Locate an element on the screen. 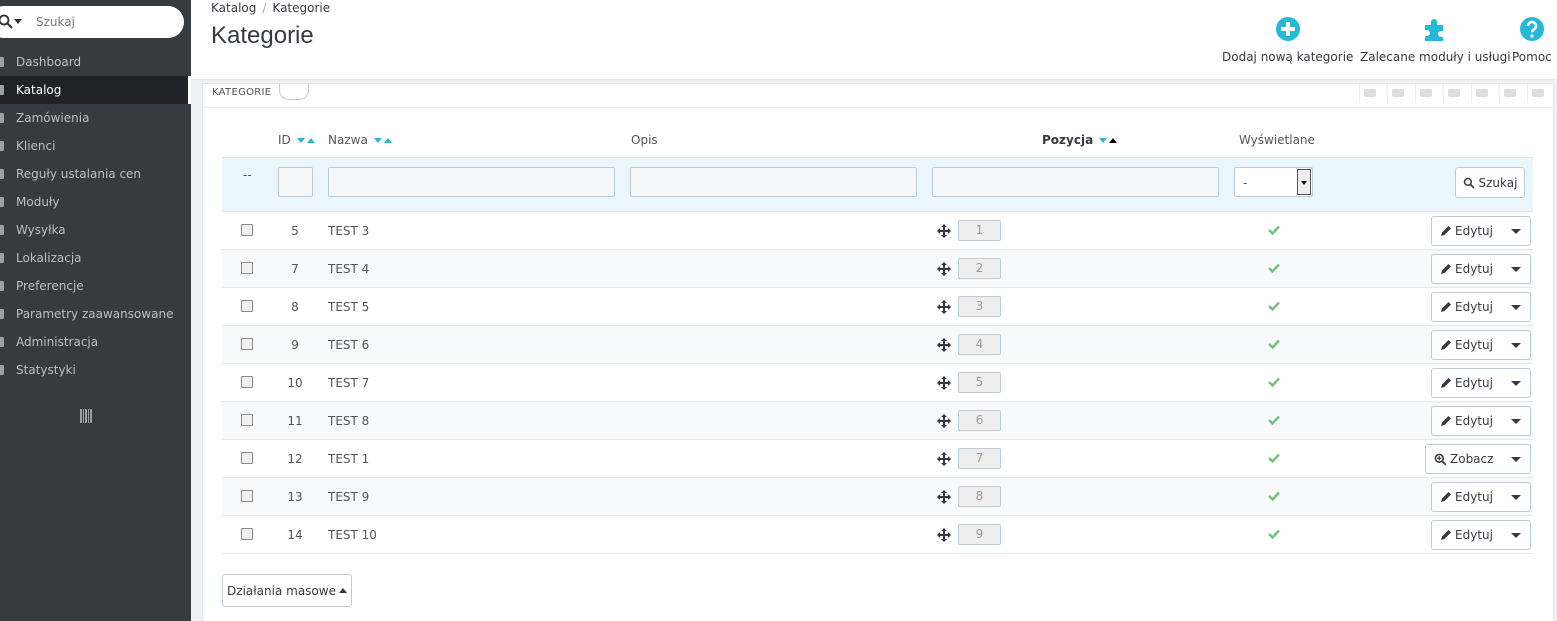  page-title: Kategorie is located at coordinates (262, 35).